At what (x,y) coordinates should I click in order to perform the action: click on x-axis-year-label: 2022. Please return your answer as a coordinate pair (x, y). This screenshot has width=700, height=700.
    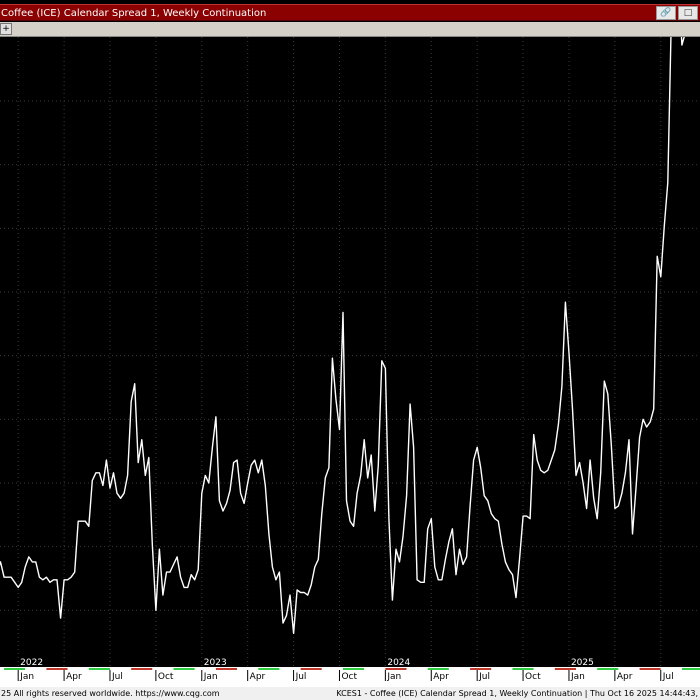
    Looking at the image, I should click on (31, 663).